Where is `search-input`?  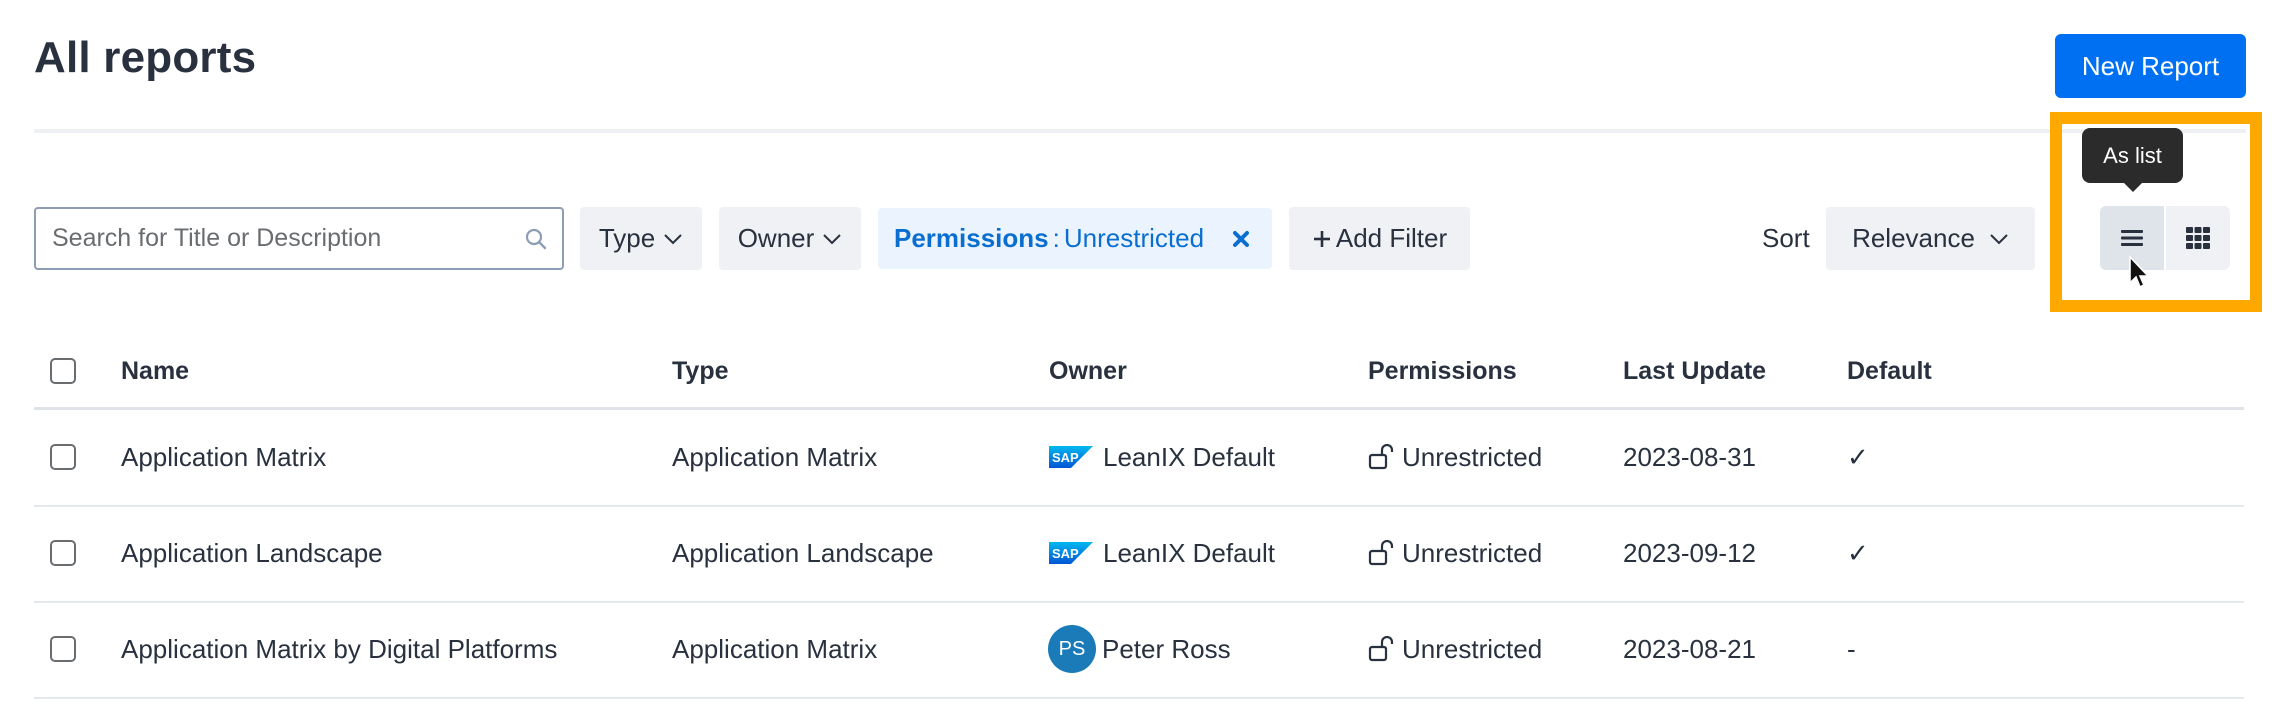 search-input is located at coordinates (288, 238).